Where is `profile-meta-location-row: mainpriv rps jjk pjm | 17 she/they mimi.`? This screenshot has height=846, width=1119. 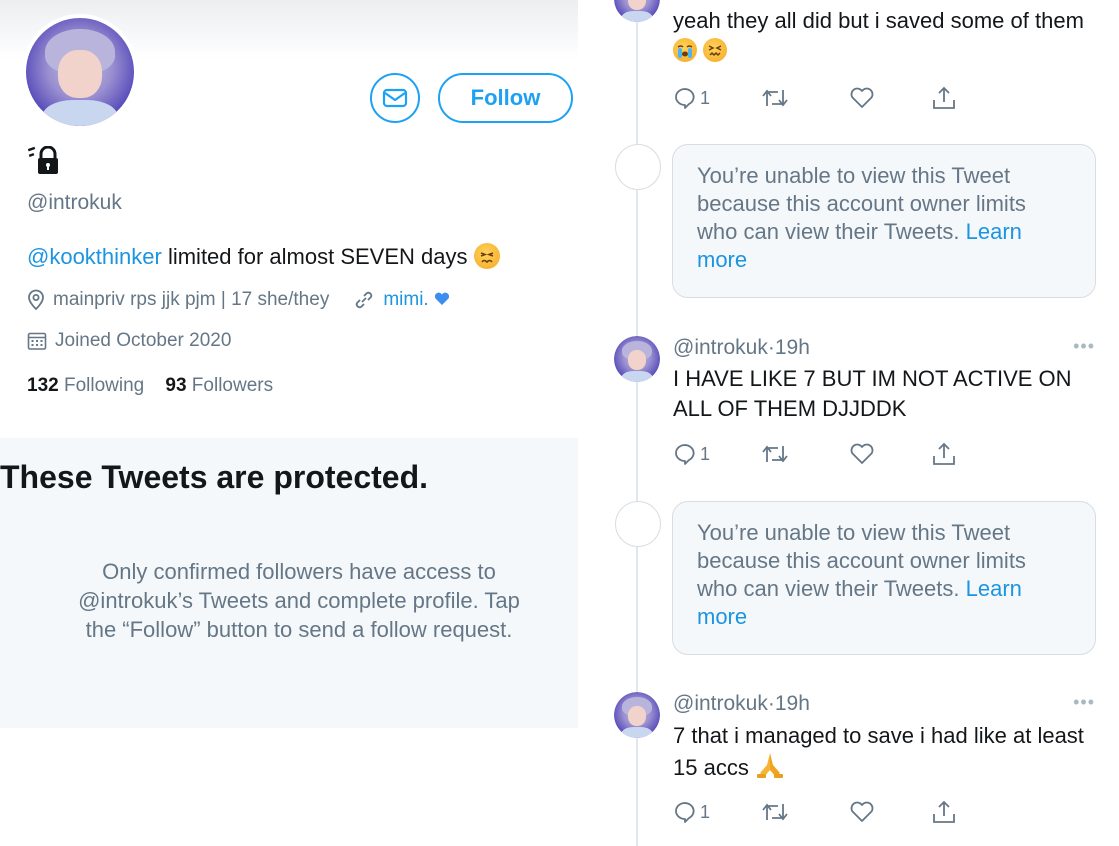 profile-meta-location-row: mainpriv rps jjk pjm | 17 she/they mimi. is located at coordinates (238, 300).